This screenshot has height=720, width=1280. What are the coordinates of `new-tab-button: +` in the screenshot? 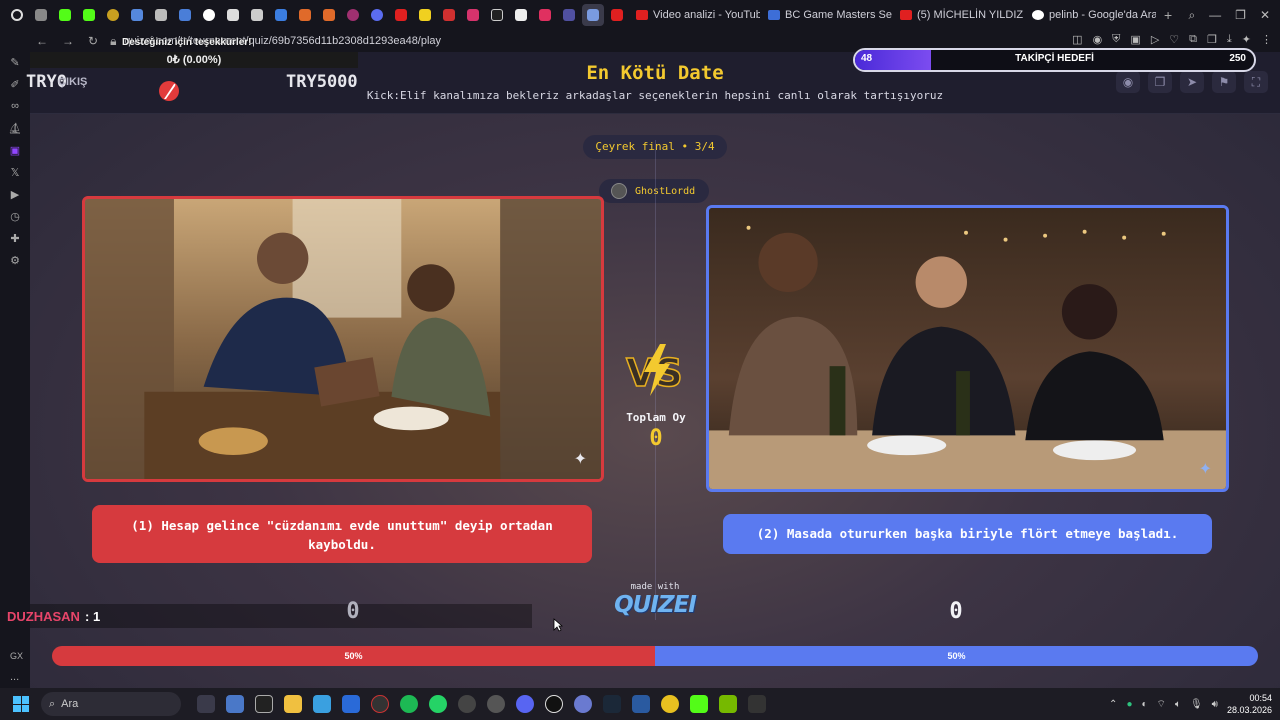 It's located at (1168, 15).